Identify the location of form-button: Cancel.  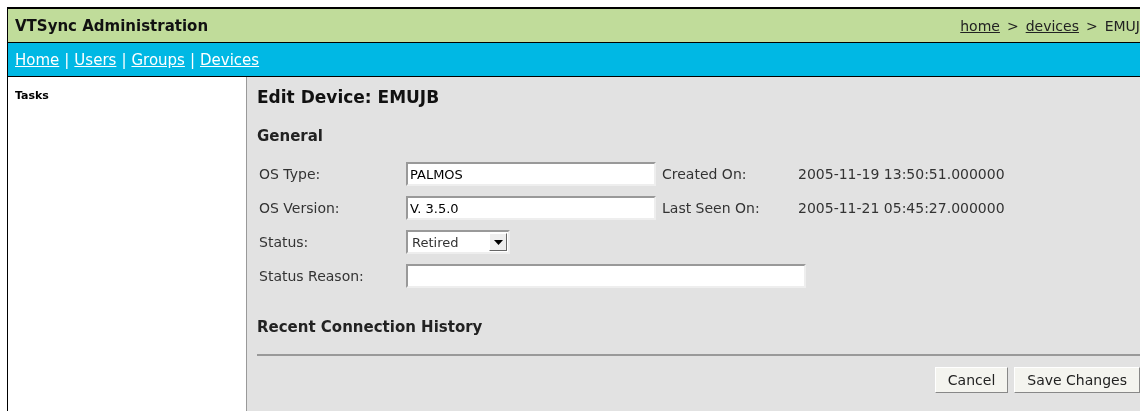
(971, 380).